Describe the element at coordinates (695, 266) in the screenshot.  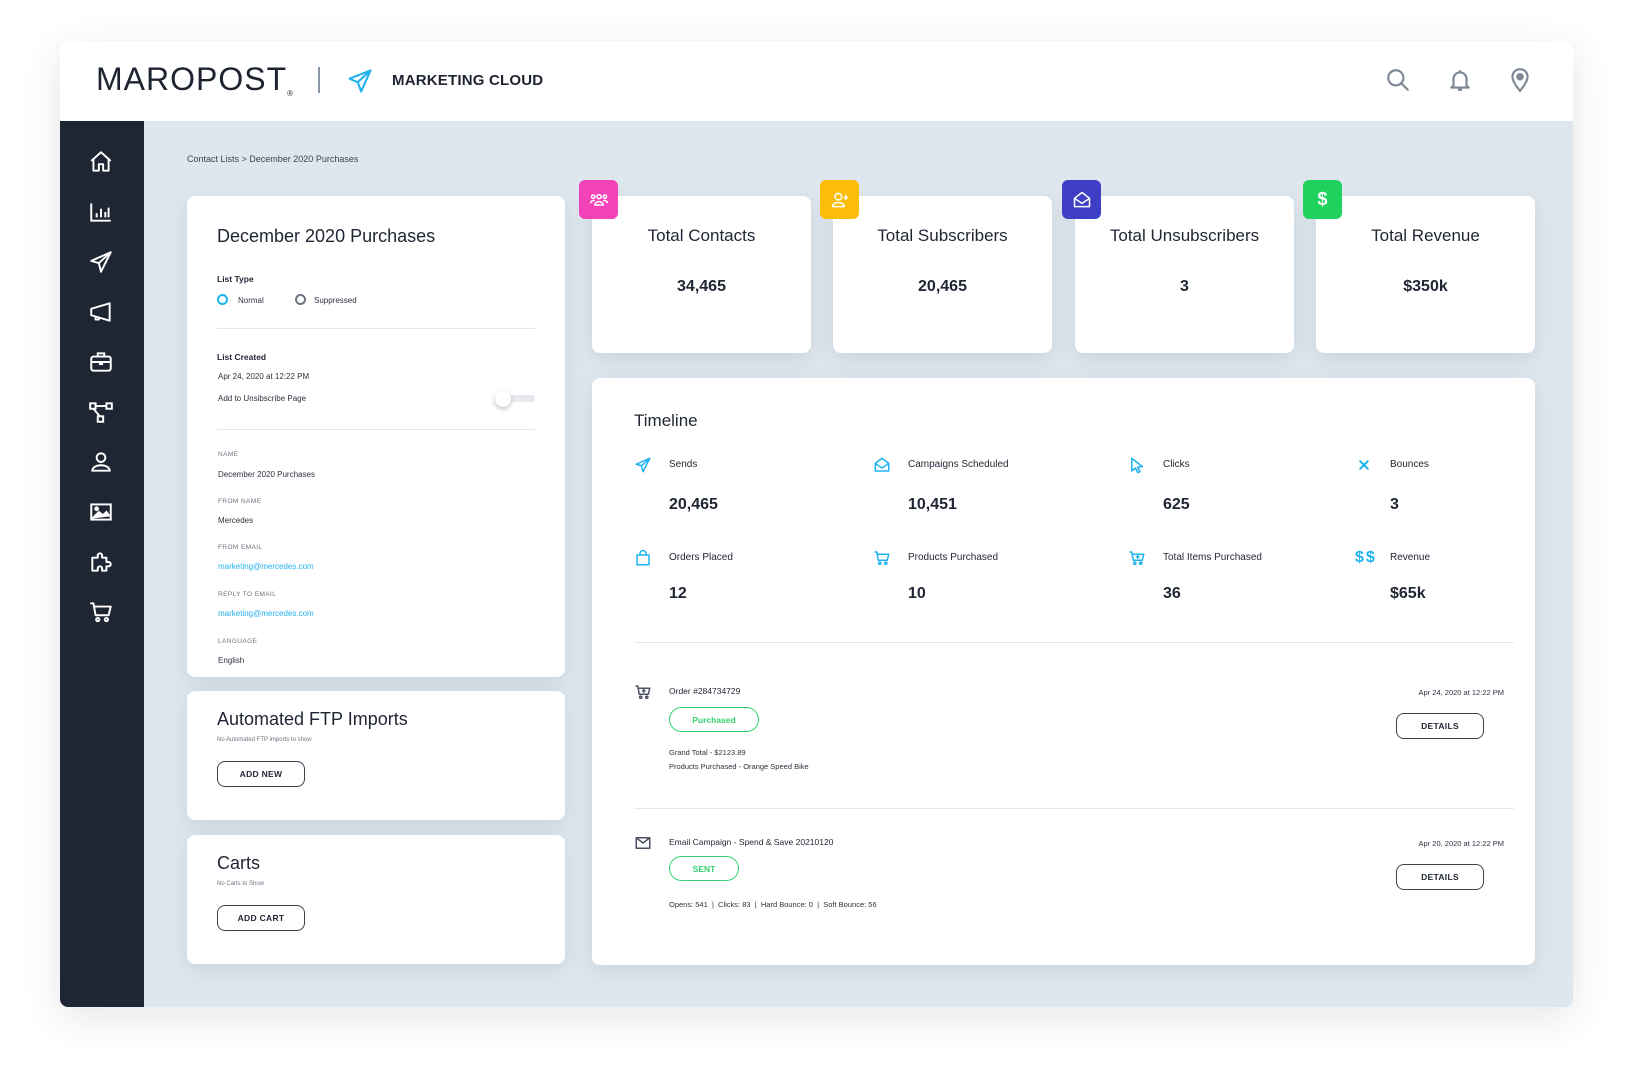
I see `stat-card-total-contacts: Total Contacts 34,465` at that location.